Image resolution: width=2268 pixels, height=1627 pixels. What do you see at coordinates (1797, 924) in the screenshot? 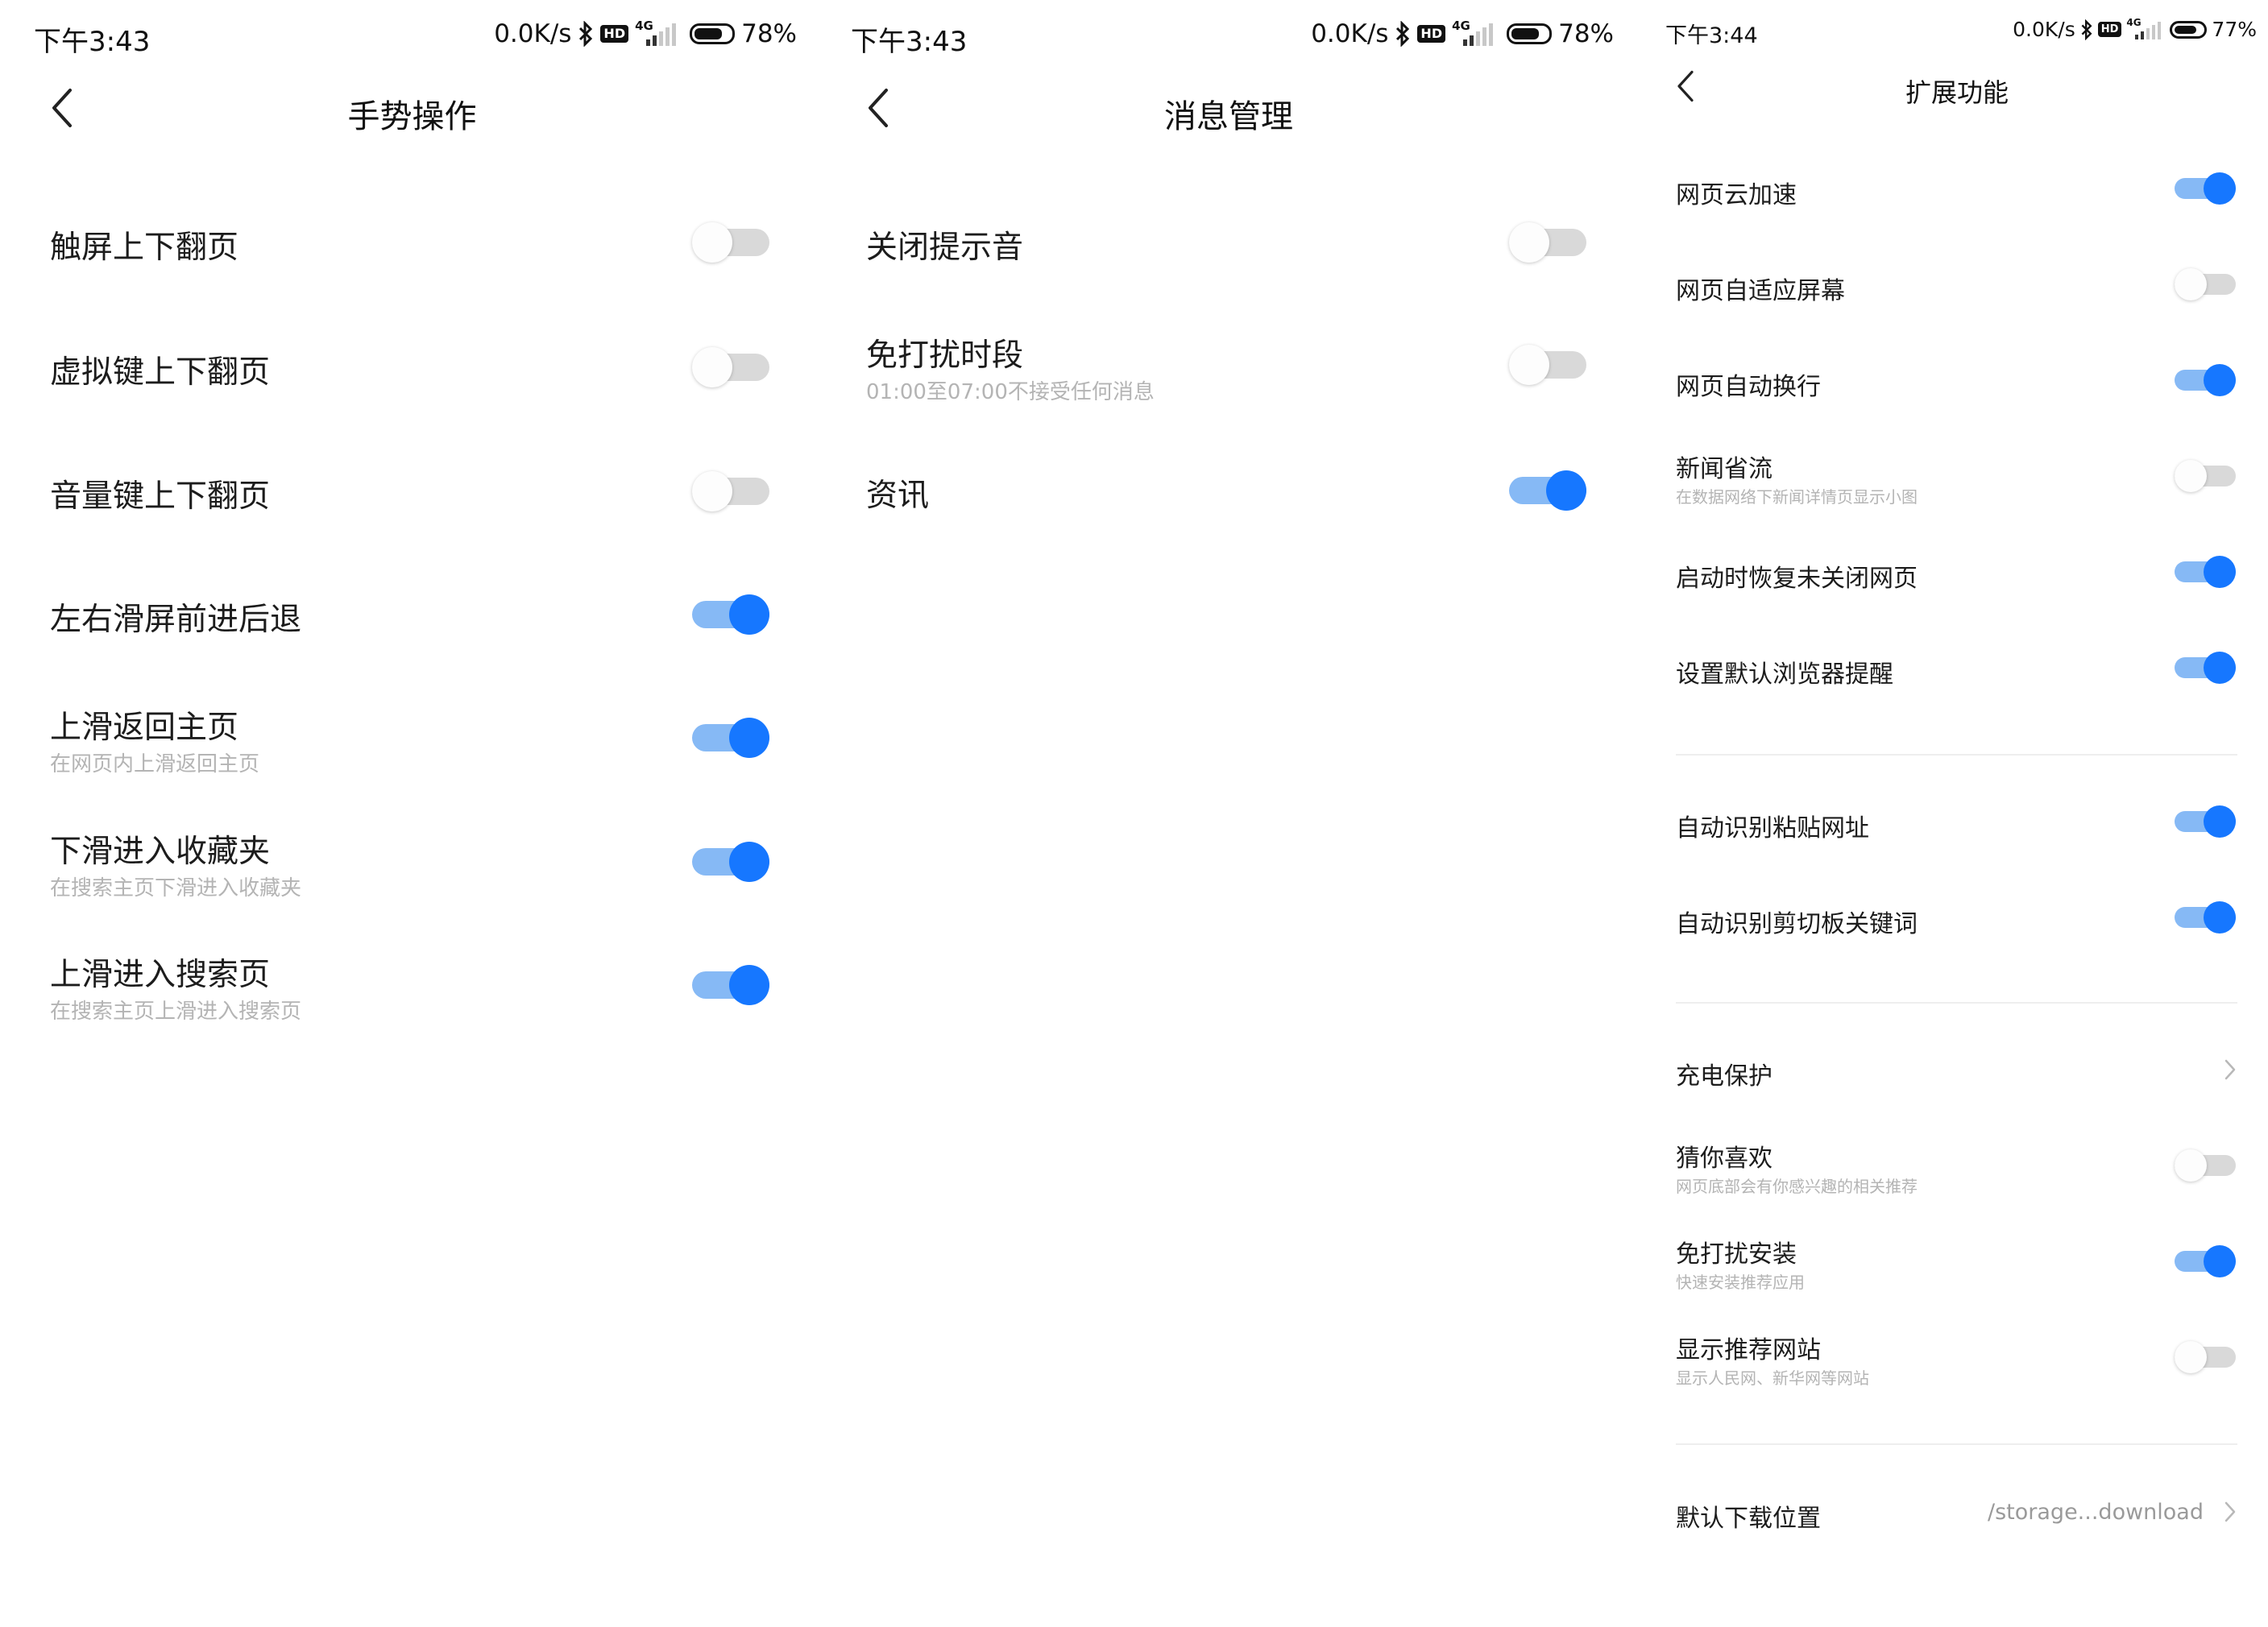
I see `setting-label: 自动识别剪切板关键词` at bounding box center [1797, 924].